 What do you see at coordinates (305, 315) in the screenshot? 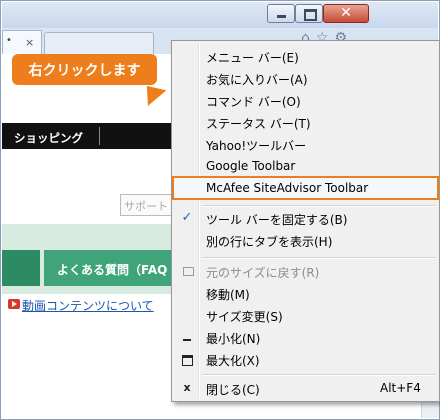
I see `menu-item-resize: サイズ変更(S)` at bounding box center [305, 315].